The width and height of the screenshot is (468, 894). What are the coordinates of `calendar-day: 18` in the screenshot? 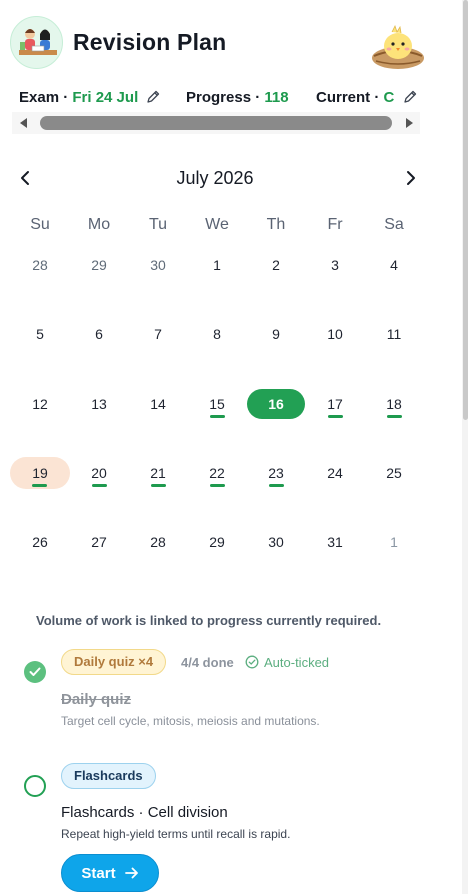 It's located at (394, 404).